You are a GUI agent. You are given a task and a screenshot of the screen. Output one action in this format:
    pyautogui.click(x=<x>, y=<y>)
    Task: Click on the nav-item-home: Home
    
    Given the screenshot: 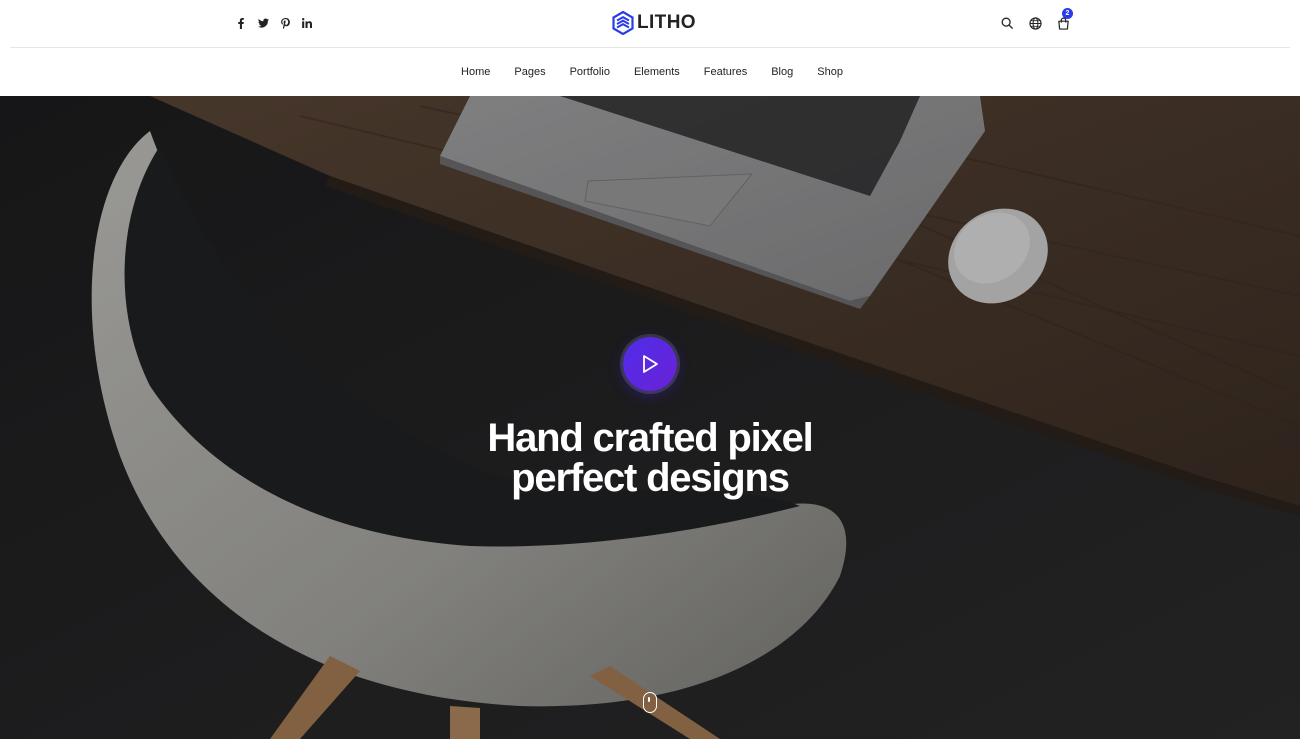 What is the action you would take?
    pyautogui.click(x=475, y=72)
    